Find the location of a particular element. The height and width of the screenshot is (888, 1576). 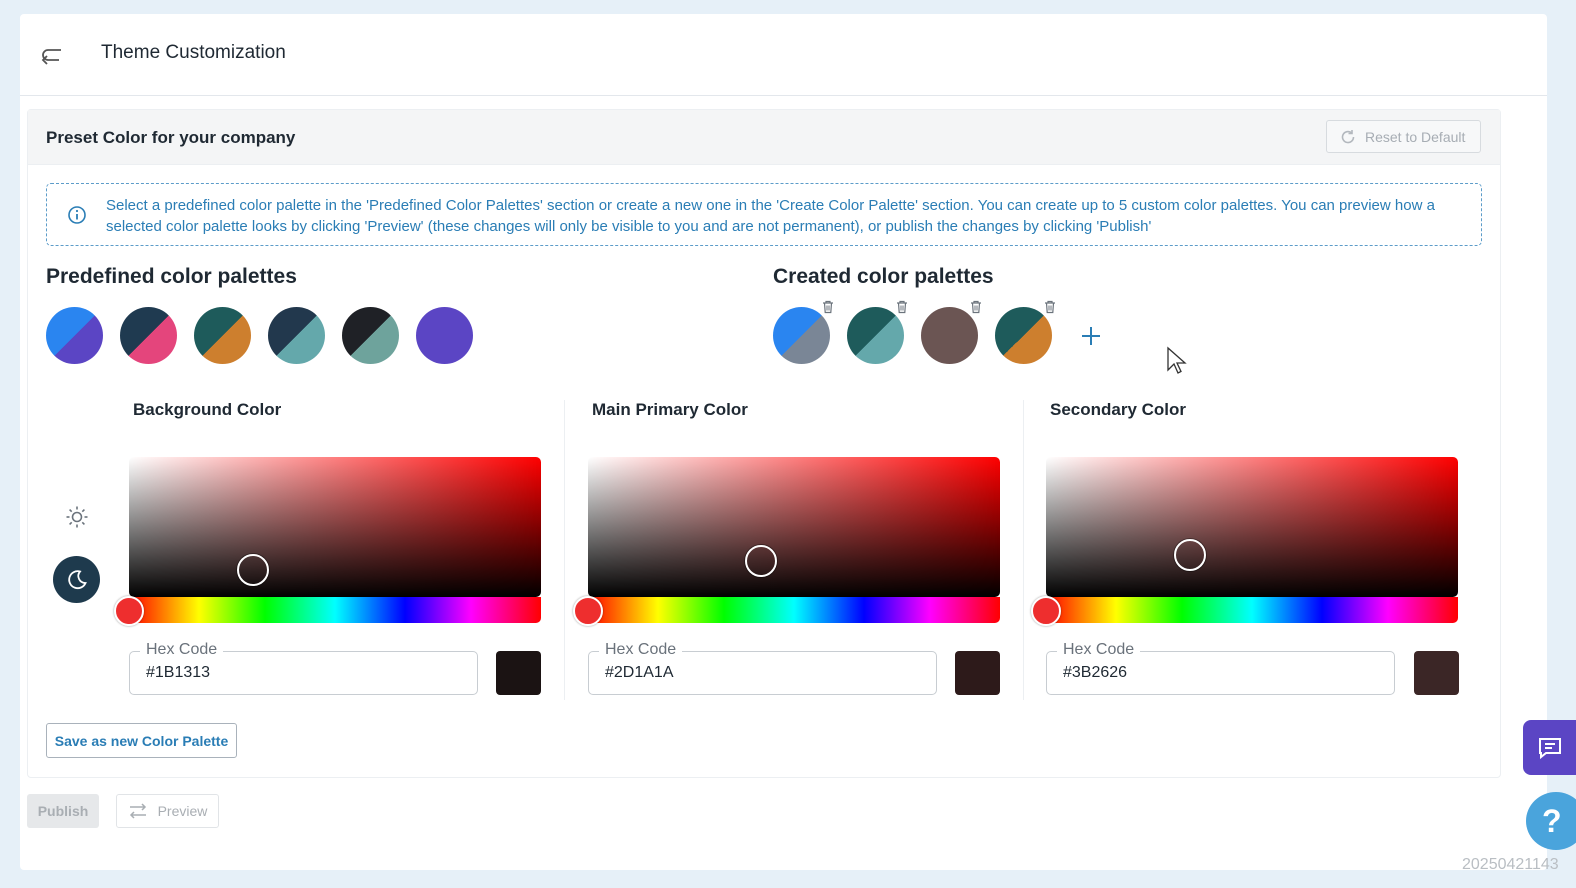

primary-color-preview is located at coordinates (977, 673).